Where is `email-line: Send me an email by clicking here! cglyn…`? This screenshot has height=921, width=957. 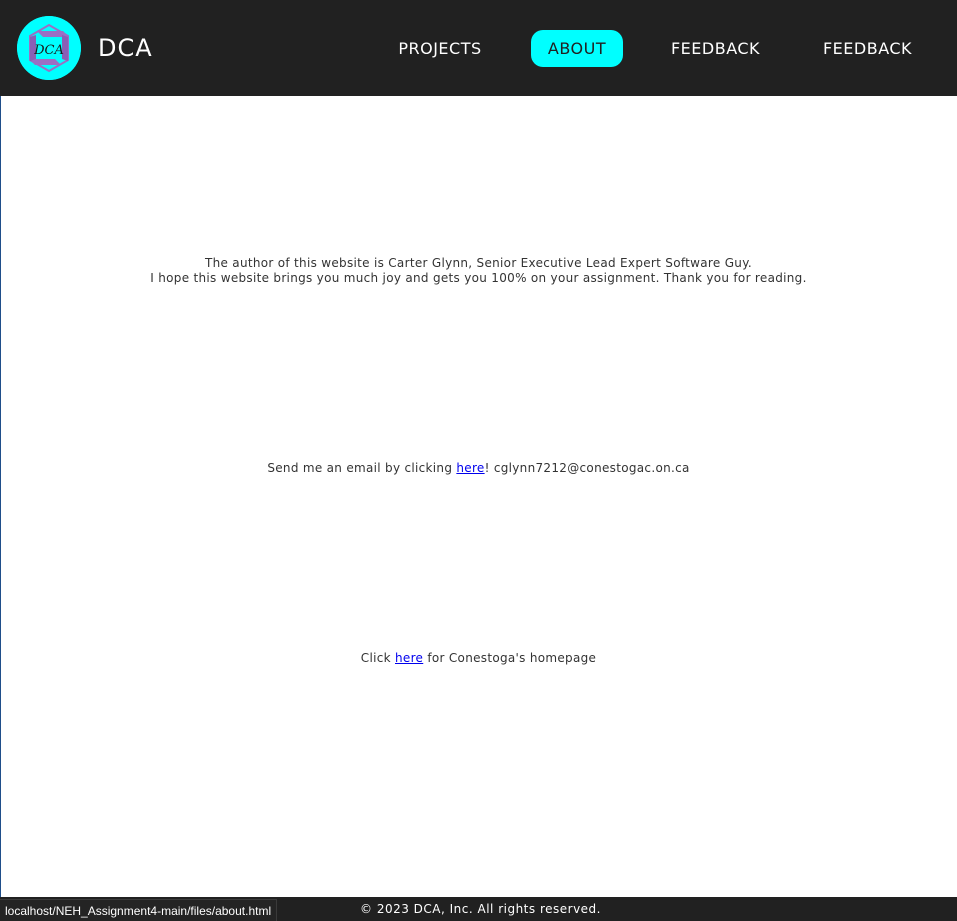
email-line: Send me an email by clicking here! cglyn… is located at coordinates (478, 468).